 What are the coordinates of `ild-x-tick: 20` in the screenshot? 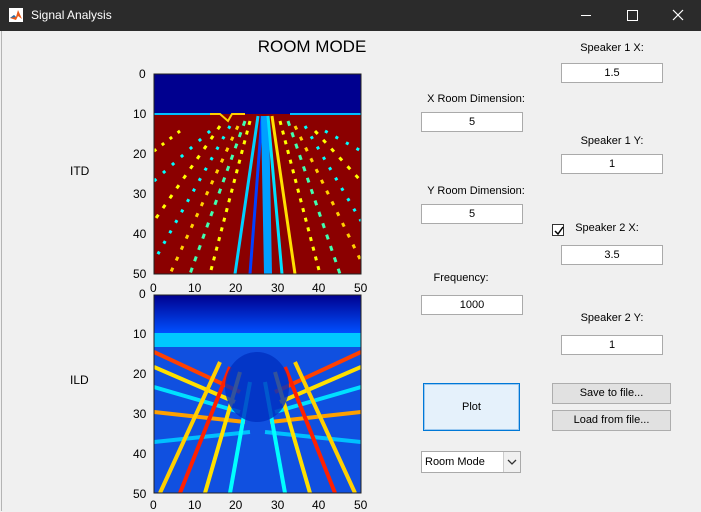 It's located at (236, 505).